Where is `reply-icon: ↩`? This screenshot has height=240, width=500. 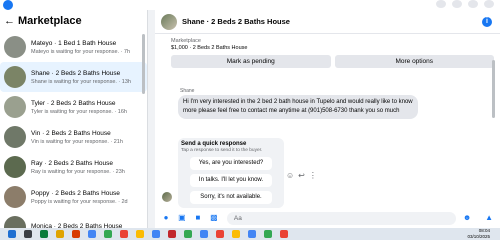 reply-icon: ↩ is located at coordinates (301, 175).